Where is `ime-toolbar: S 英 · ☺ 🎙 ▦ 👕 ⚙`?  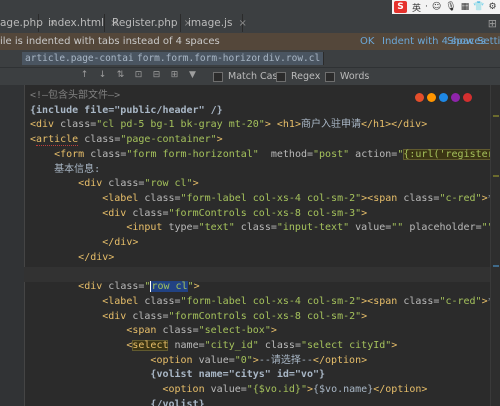
ime-toolbar: S 英 · ☺ 🎙 ▦ 👕 ⚙ is located at coordinates (446, 7).